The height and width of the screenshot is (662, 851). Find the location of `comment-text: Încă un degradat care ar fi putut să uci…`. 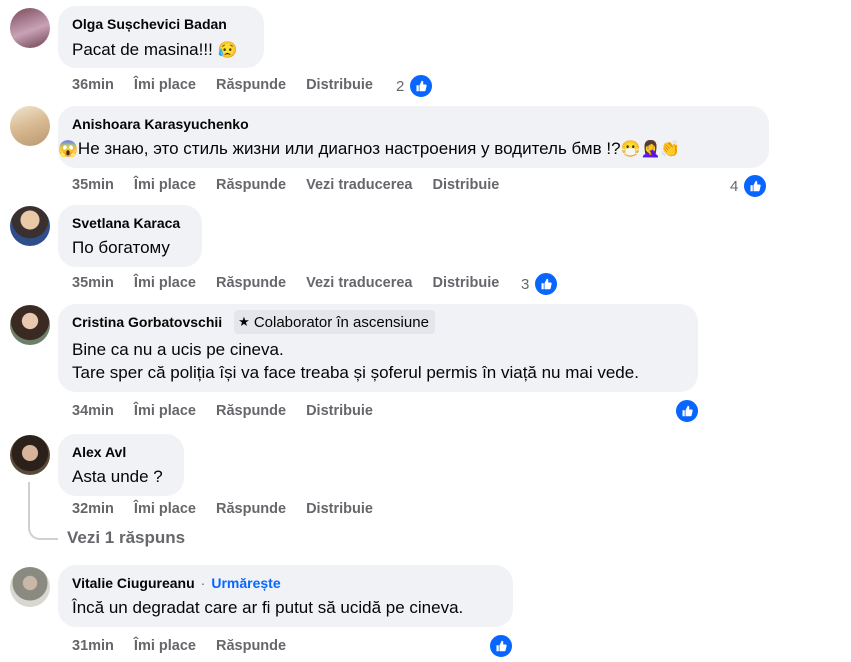

comment-text: Încă un degradat care ar fi putut să uci… is located at coordinates (268, 607).